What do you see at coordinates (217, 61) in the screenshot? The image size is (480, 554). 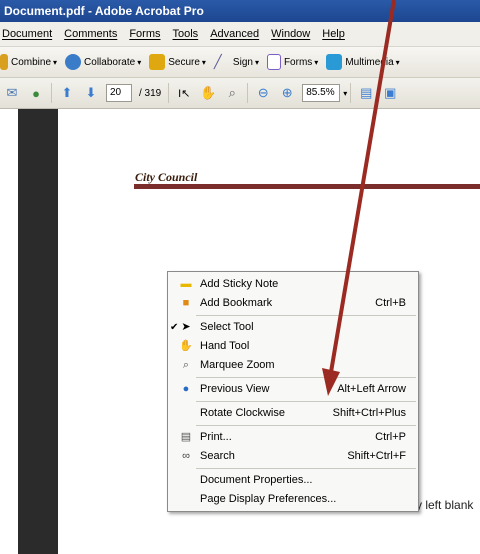 I see `pen-icon: ╱` at bounding box center [217, 61].